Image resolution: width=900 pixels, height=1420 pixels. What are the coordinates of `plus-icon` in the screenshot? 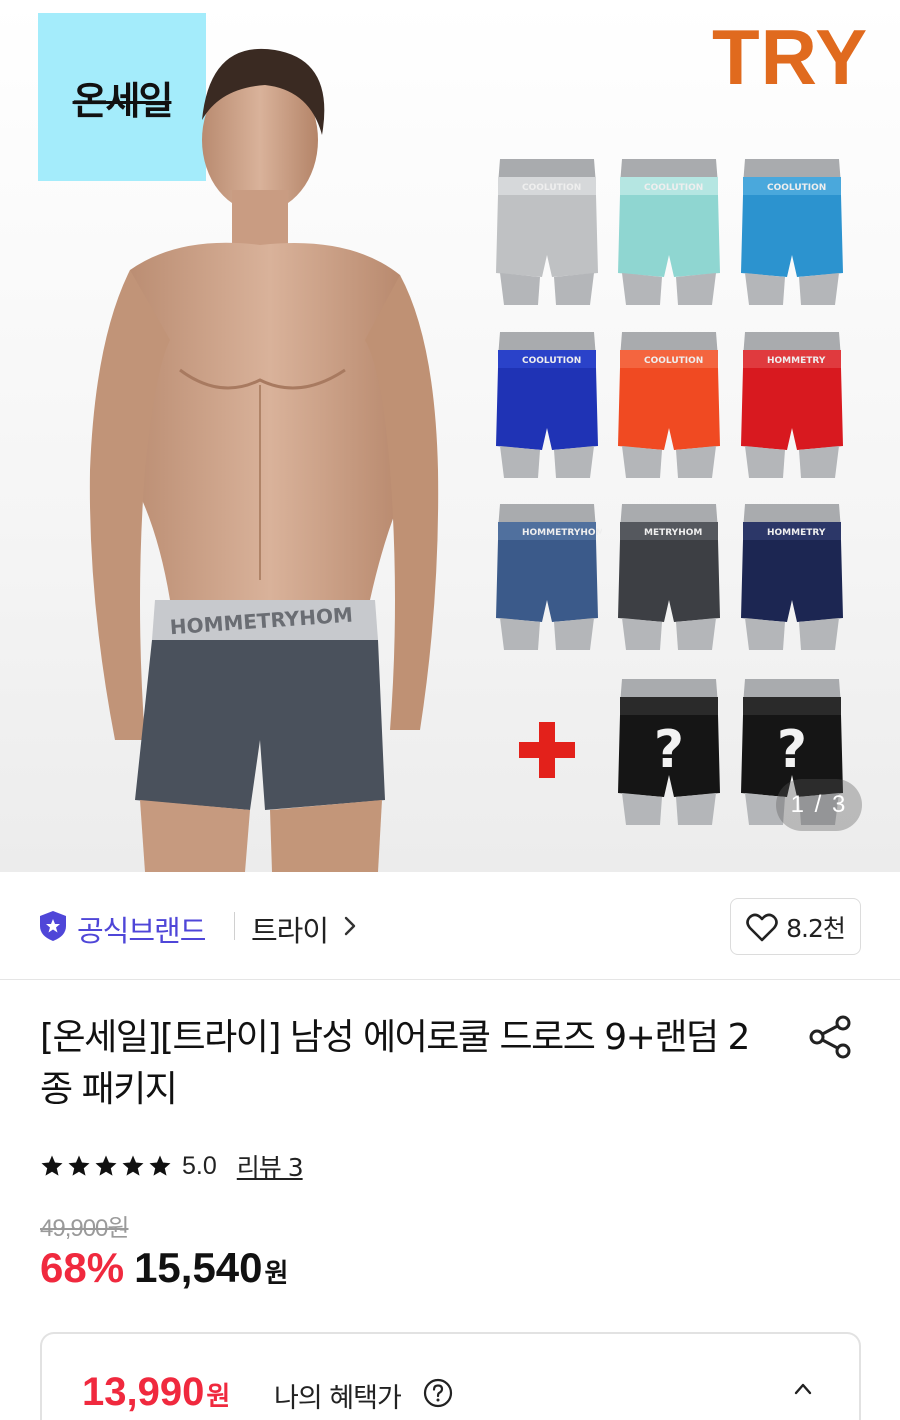 It's located at (547, 750).